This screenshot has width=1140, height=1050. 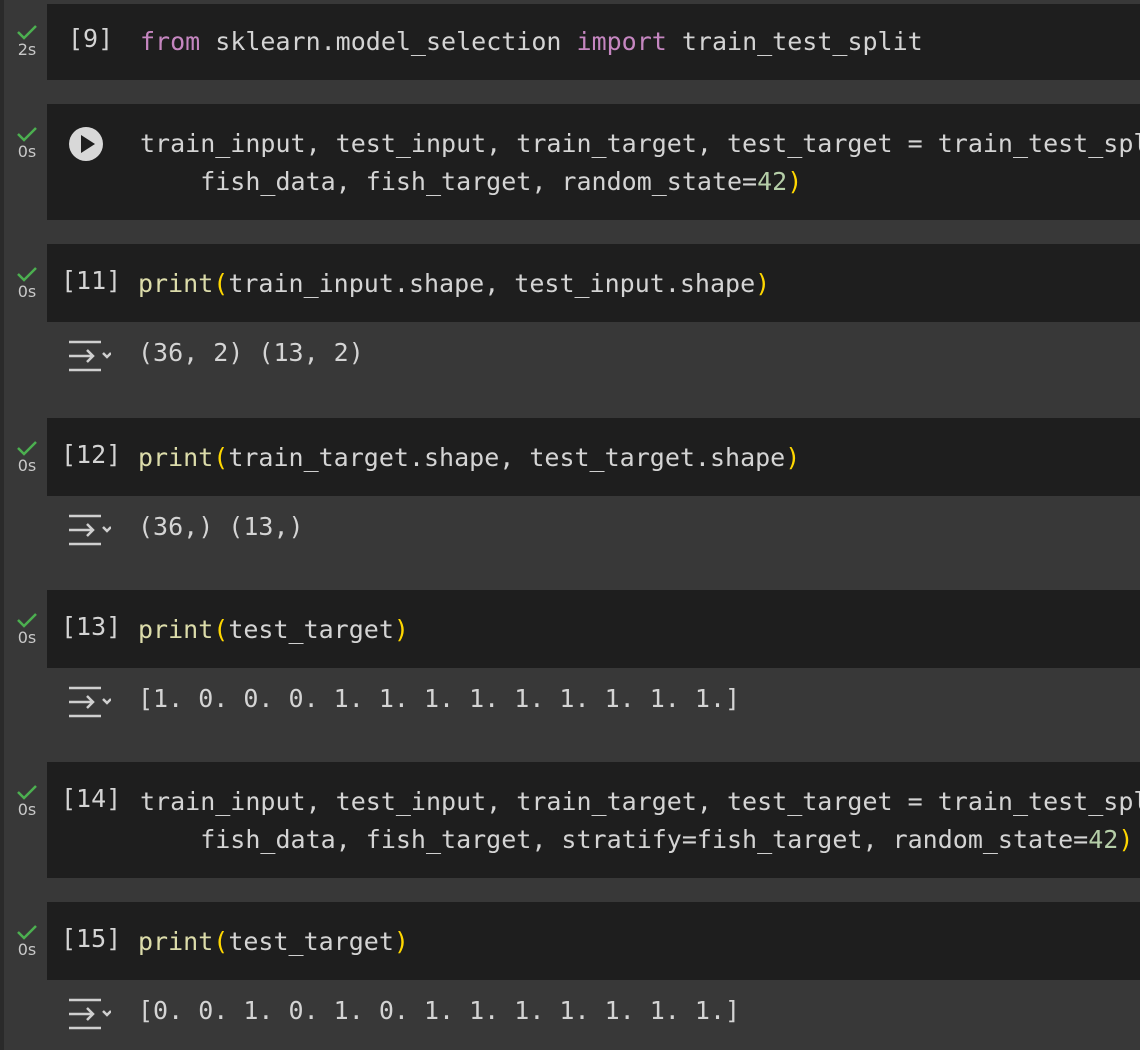 I want to click on execution-count: [14], so click(x=91, y=798).